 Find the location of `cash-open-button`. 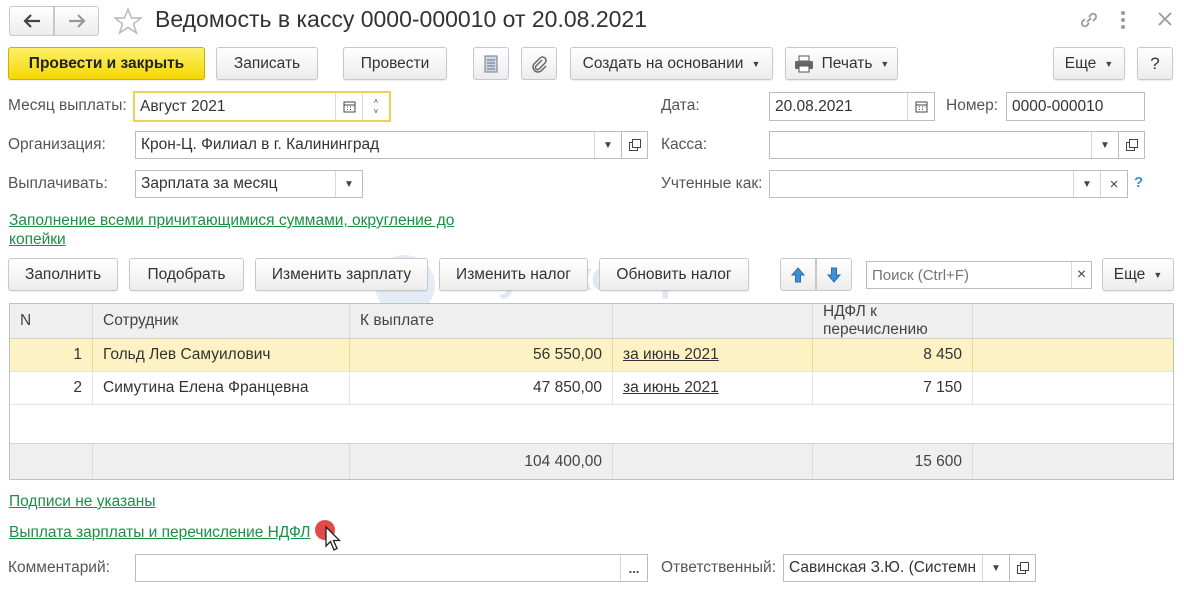

cash-open-button is located at coordinates (1131, 145).